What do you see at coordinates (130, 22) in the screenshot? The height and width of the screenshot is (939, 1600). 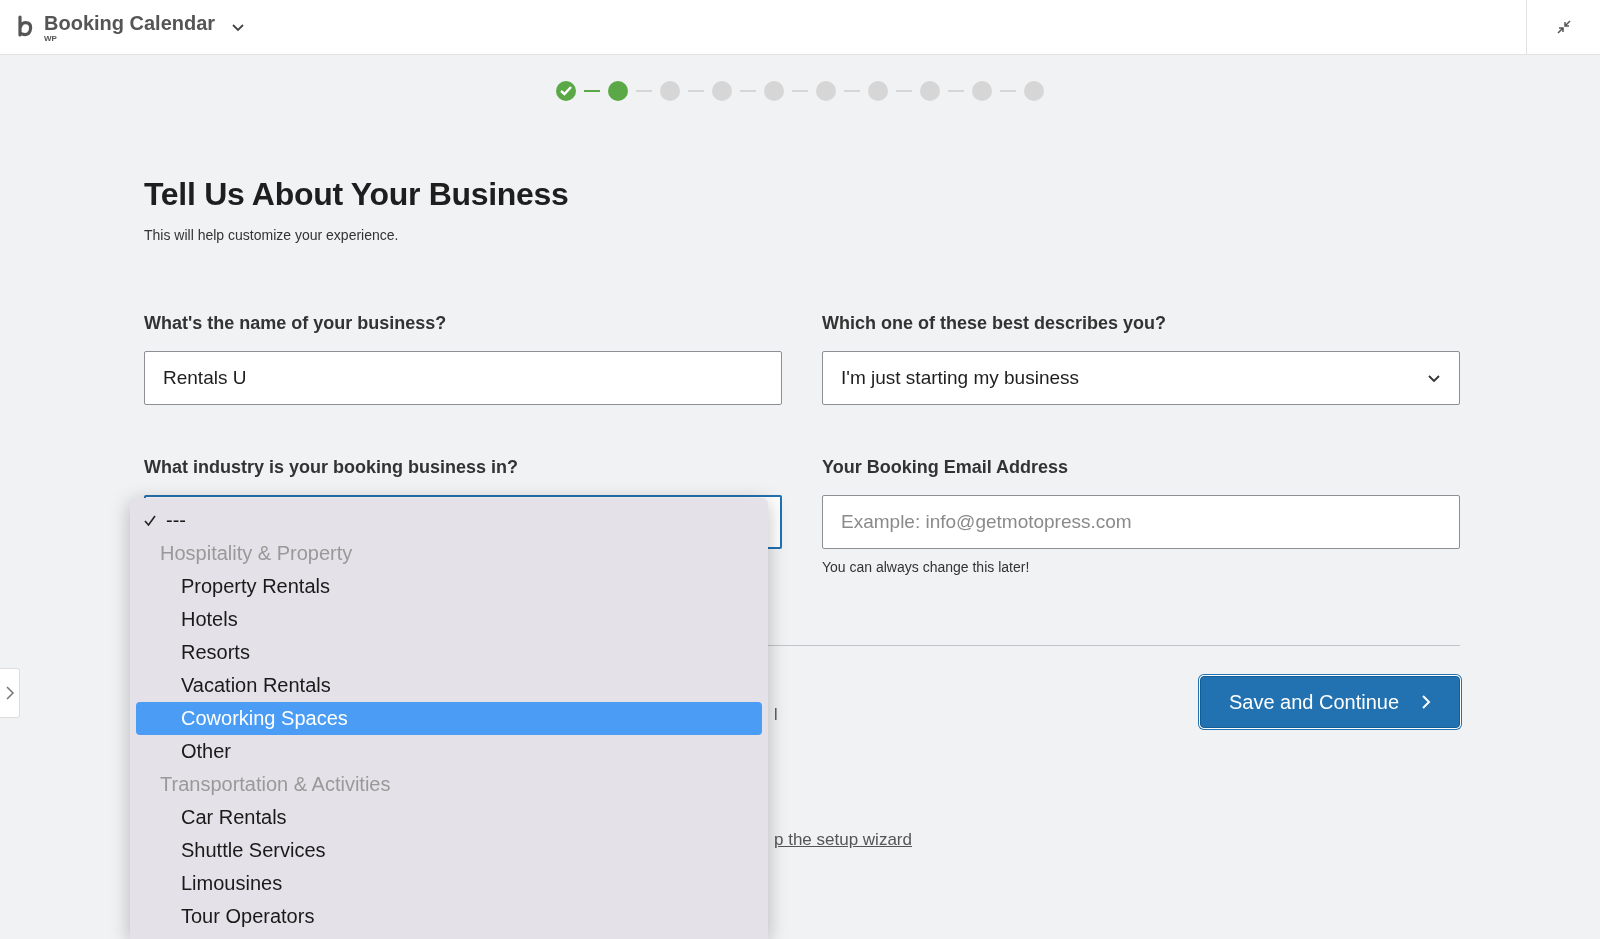 I see `app-title: Booking Calendar` at bounding box center [130, 22].